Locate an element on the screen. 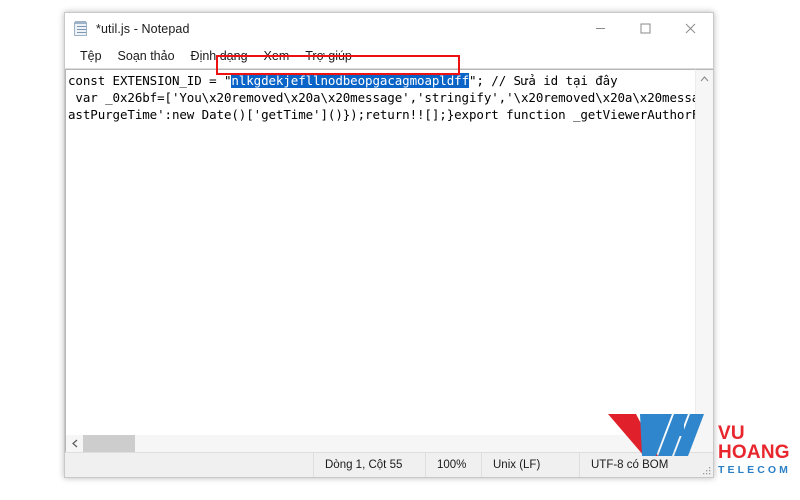  maximize-icon is located at coordinates (645, 28).